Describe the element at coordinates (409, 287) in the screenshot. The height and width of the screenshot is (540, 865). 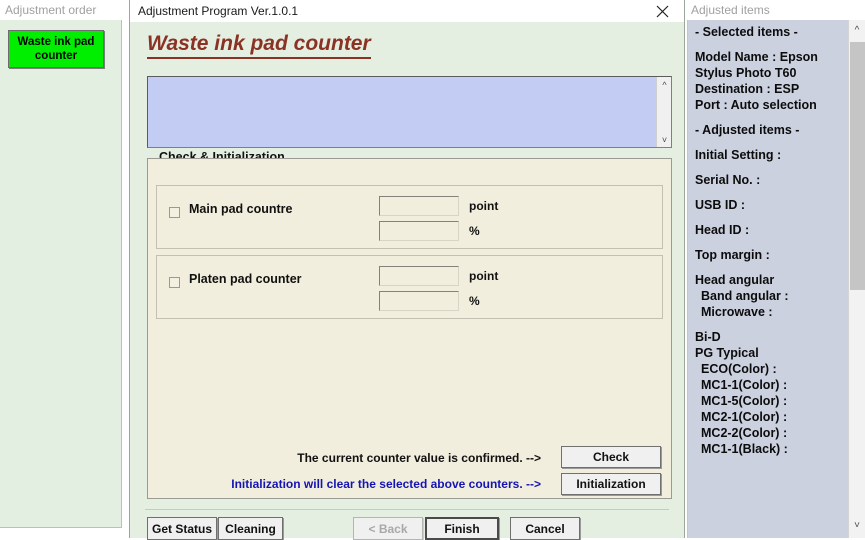
I see `platen-pad-counter-row: Platen pad counter point %` at that location.